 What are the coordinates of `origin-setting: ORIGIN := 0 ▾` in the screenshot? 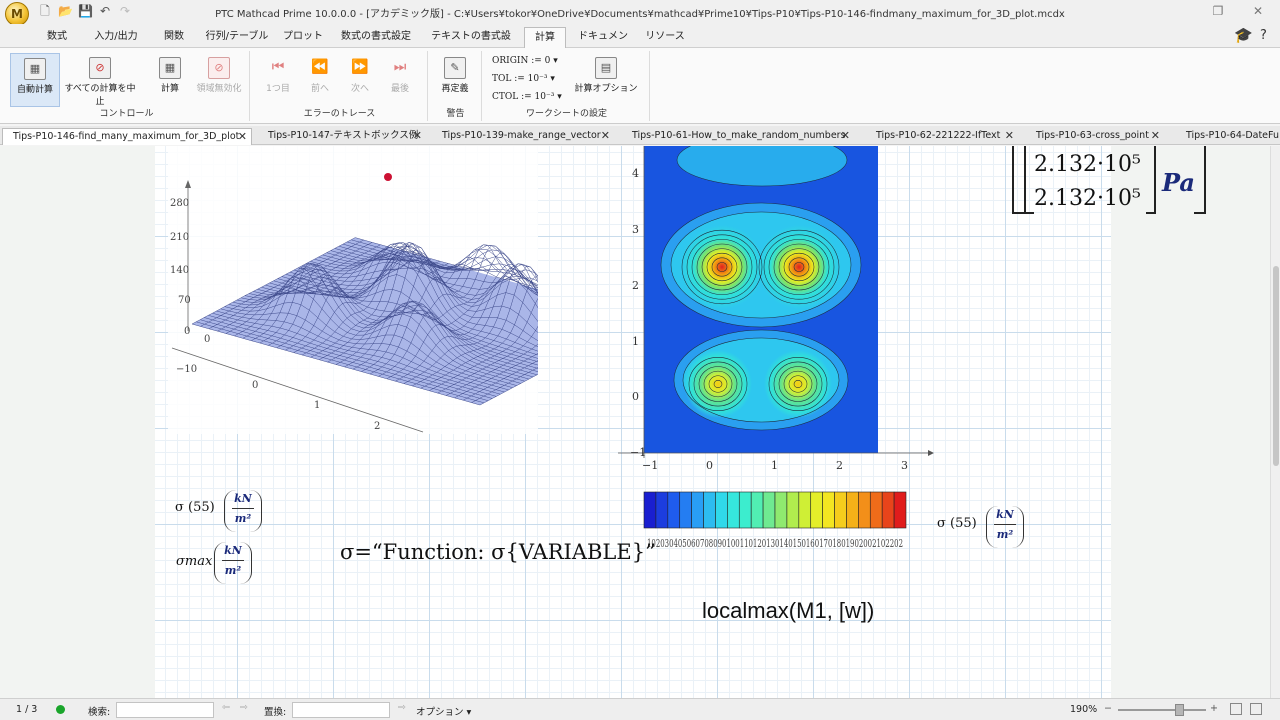 It's located at (525, 61).